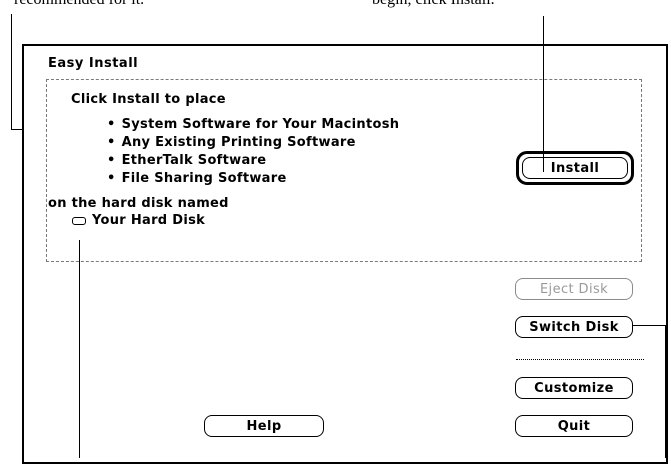 This screenshot has width=671, height=464. Describe the element at coordinates (665, 391) in the screenshot. I see `callout-line-switch-vertical` at that location.